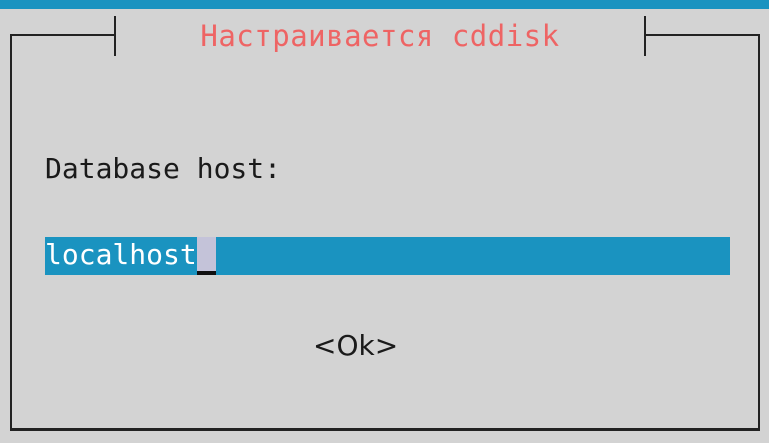  I want to click on dialog-title-frame: Настраивается cddisk, so click(380, 36).